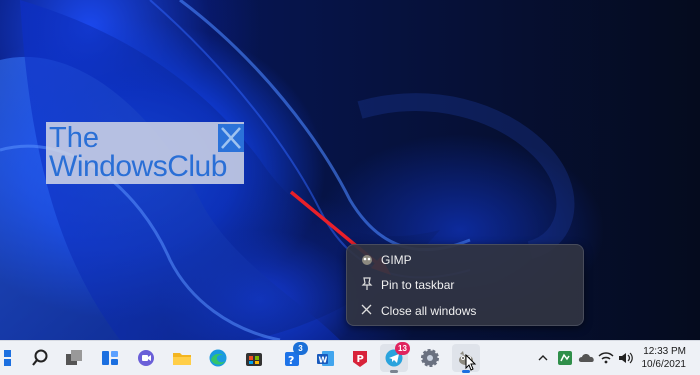  I want to click on volume-icon, so click(626, 358).